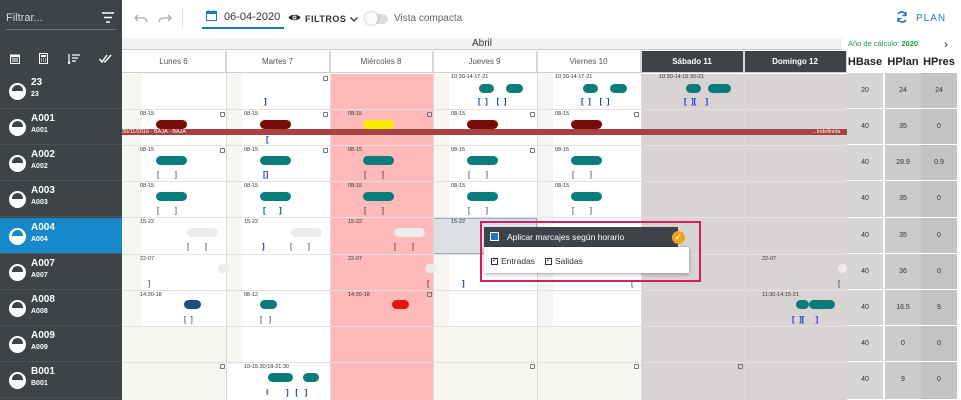 The width and height of the screenshot is (961, 400). Describe the element at coordinates (43, 154) in the screenshot. I see `employee-name: A002` at that location.